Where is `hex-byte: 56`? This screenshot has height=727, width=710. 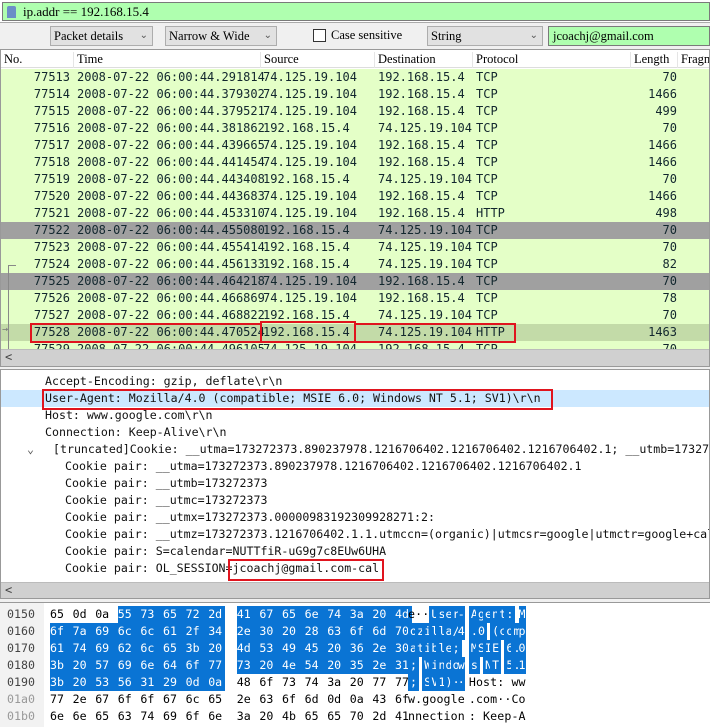
hex-byte: 56 is located at coordinates (129, 682).